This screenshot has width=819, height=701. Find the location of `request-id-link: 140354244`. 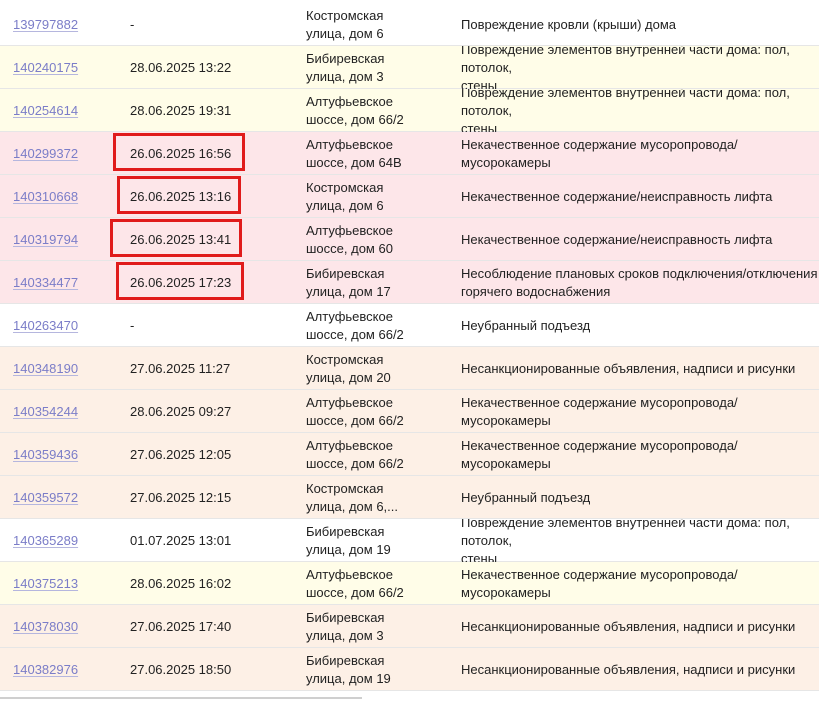

request-id-link: 140354244 is located at coordinates (45, 412).